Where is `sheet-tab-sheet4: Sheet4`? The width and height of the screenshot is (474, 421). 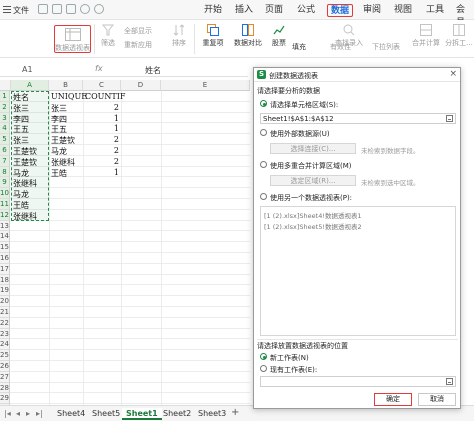 sheet-tab-sheet4: Sheet4 is located at coordinates (71, 414).